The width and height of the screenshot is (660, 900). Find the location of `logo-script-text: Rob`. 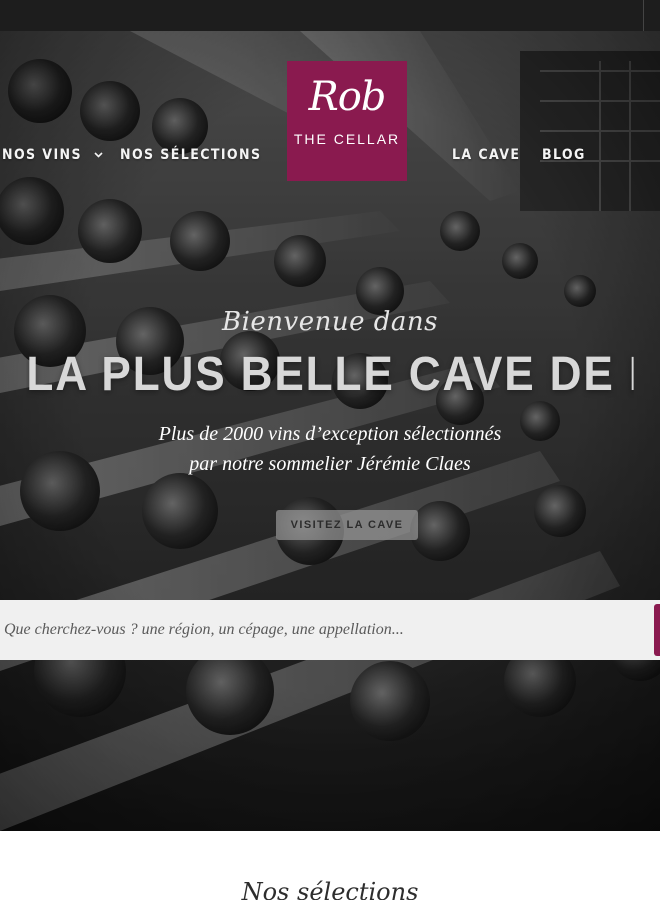

logo-script-text: Rob is located at coordinates (347, 97).